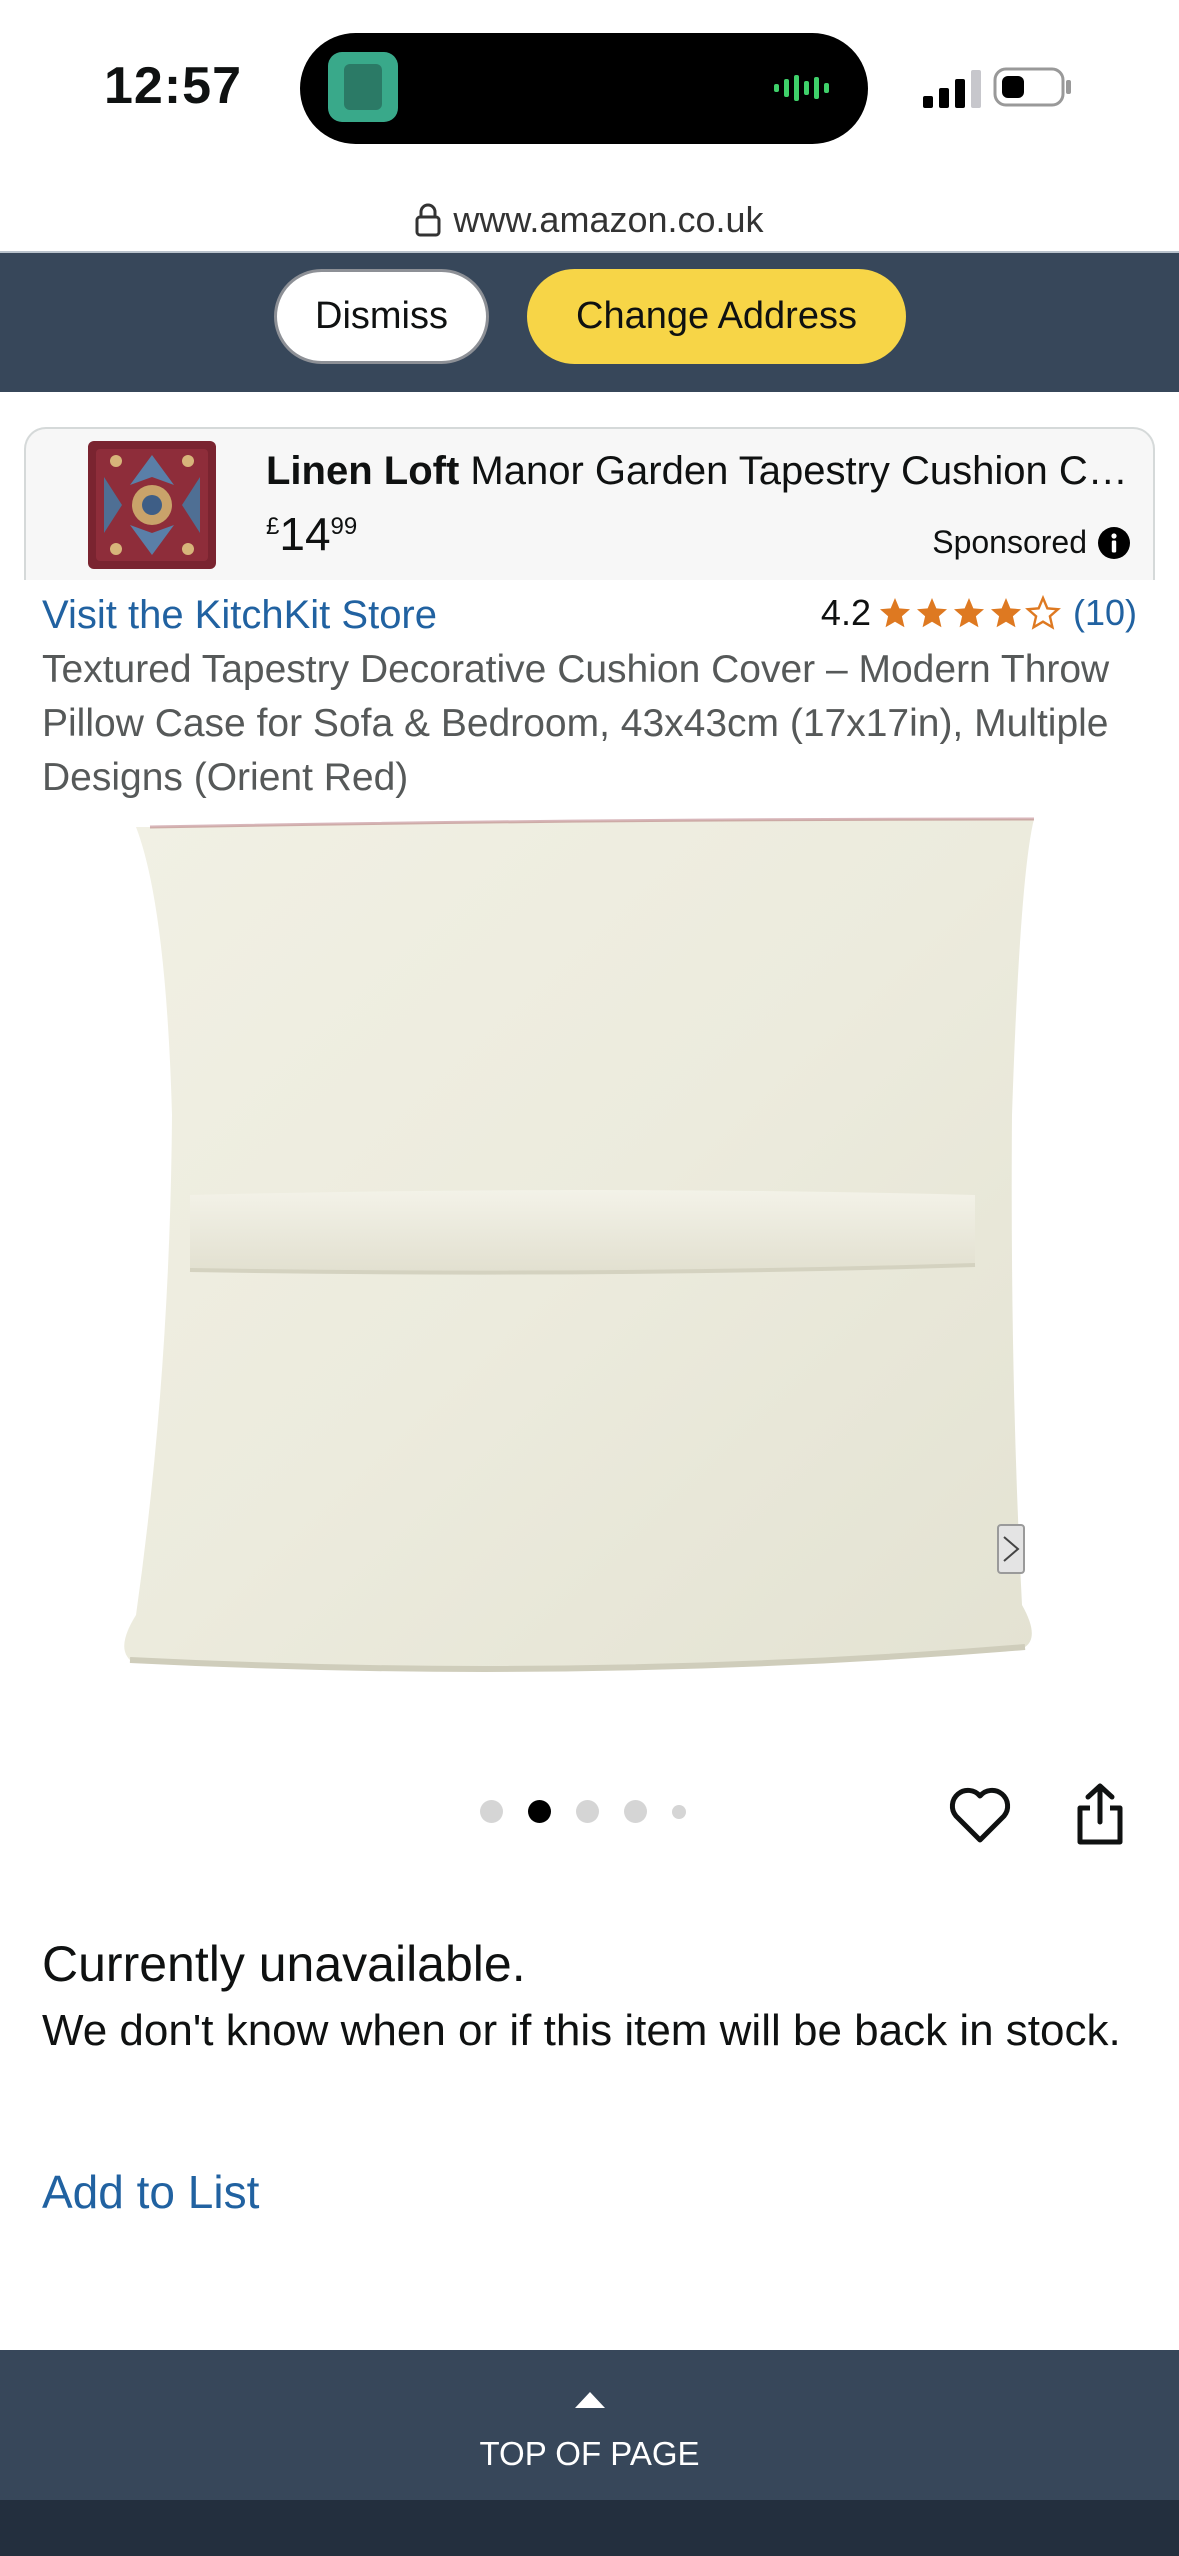  What do you see at coordinates (239, 615) in the screenshot?
I see `visit-store-link: Visit the KitchKit Store` at bounding box center [239, 615].